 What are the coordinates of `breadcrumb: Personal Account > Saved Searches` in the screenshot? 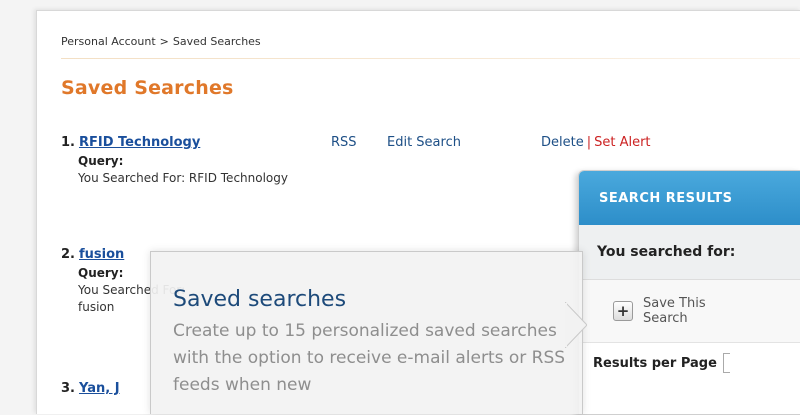 It's located at (161, 41).